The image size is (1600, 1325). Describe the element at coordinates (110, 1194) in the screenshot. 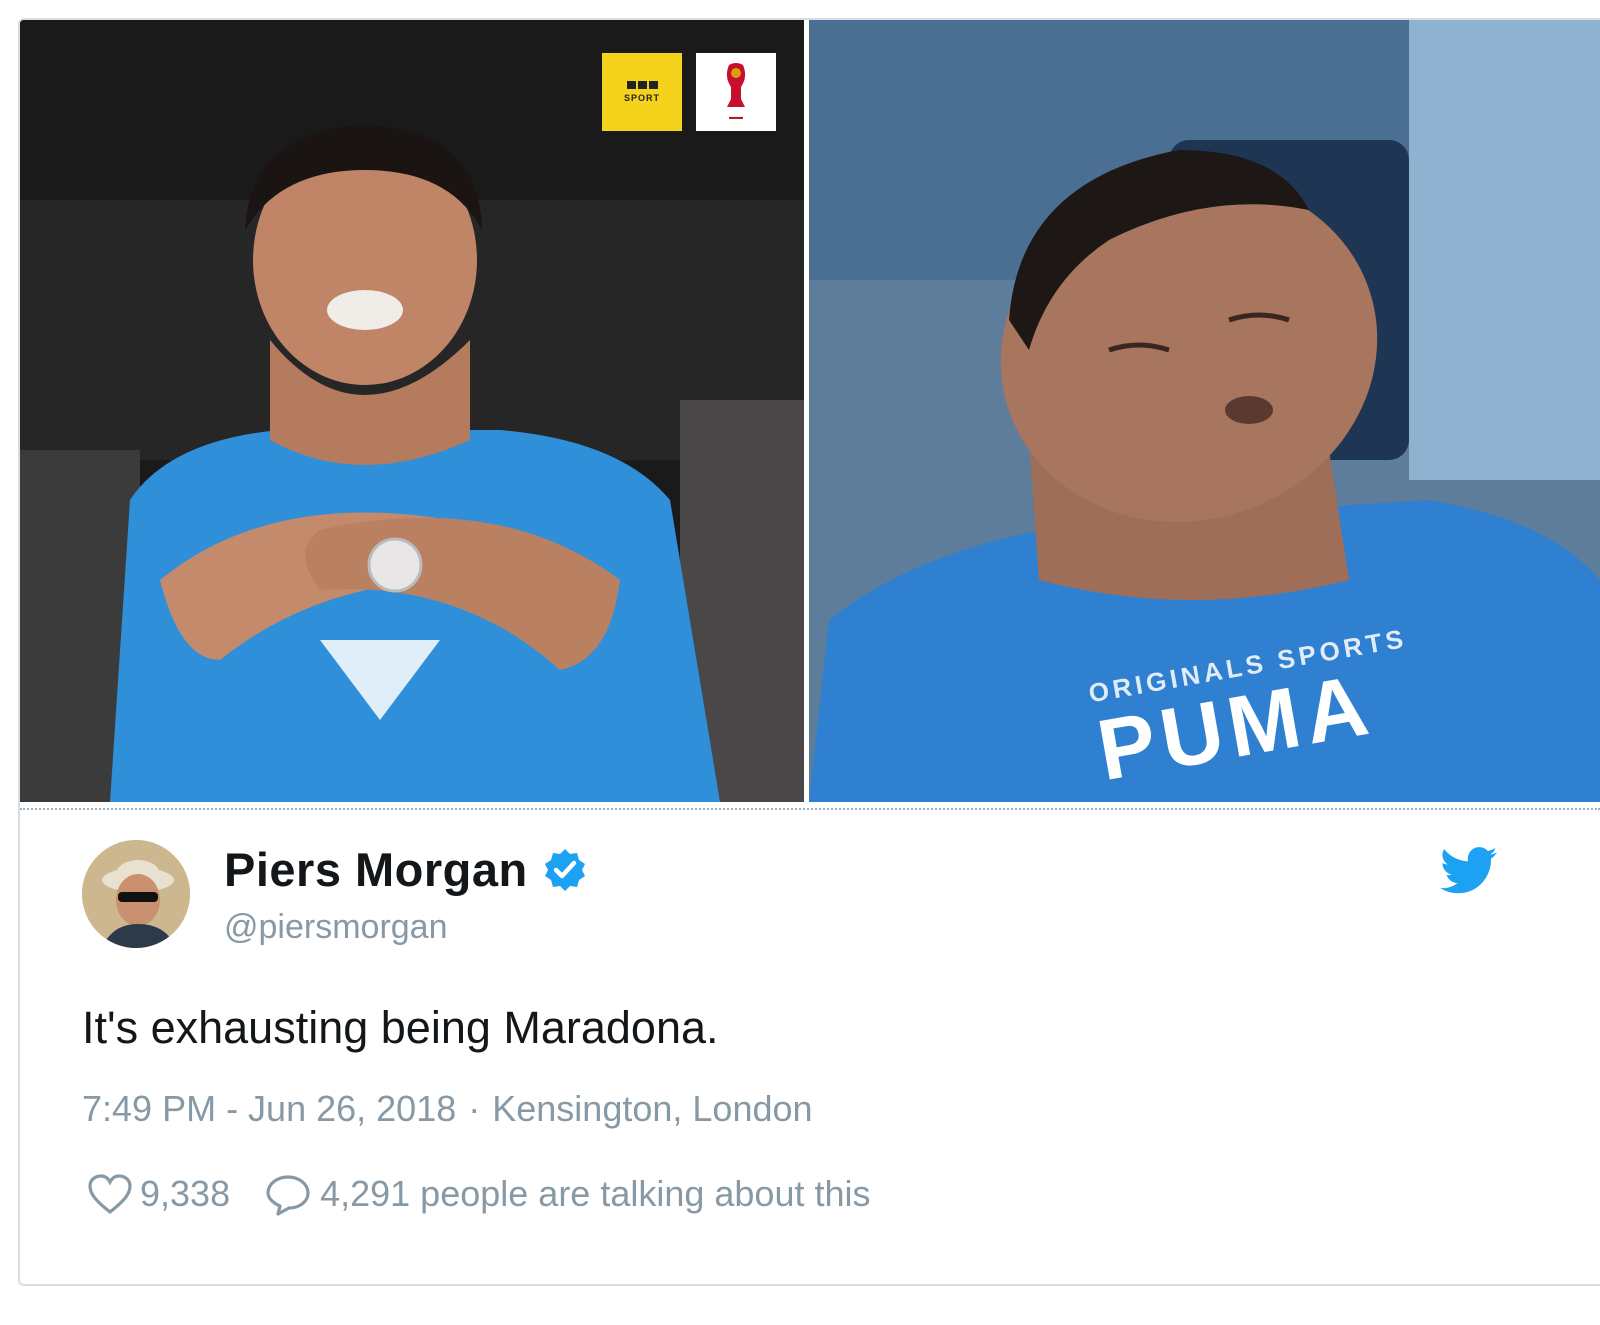

I see `heart-icon` at that location.